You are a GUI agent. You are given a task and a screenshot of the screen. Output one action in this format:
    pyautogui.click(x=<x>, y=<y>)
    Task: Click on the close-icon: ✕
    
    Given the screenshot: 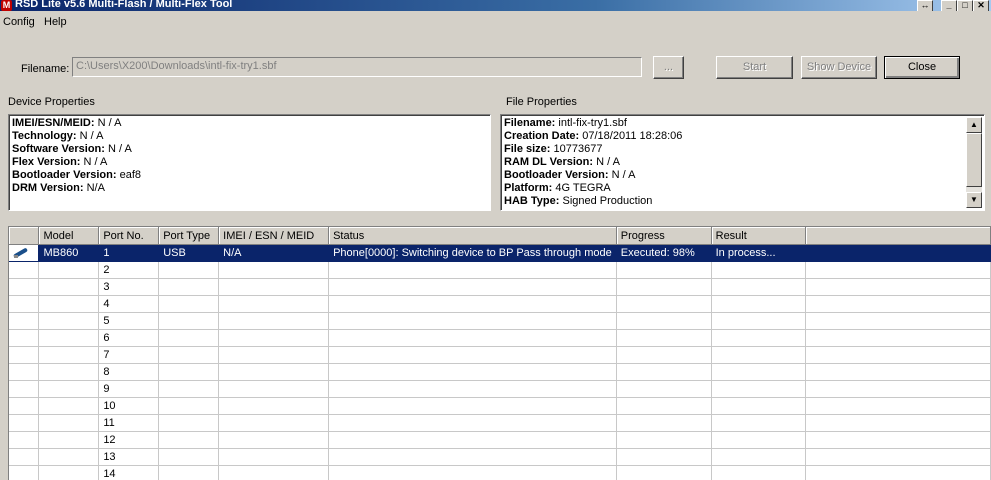 What is the action you would take?
    pyautogui.click(x=981, y=5)
    